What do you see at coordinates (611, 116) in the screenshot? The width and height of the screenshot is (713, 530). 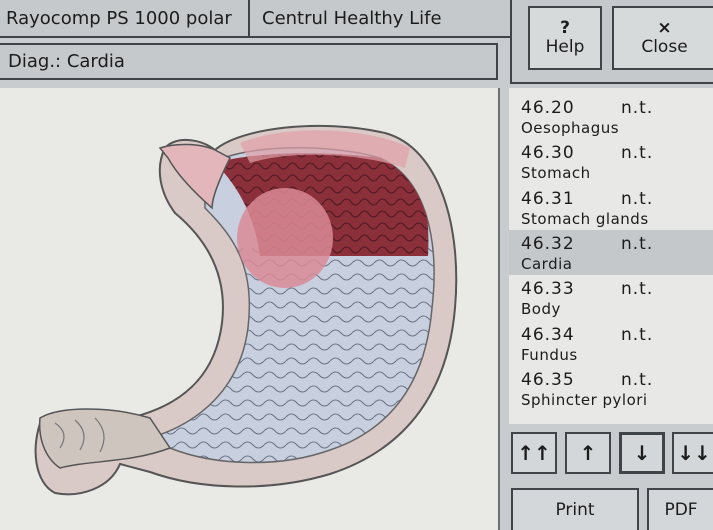 I see `list-item: 46.20 n.t. Oesophagus` at bounding box center [611, 116].